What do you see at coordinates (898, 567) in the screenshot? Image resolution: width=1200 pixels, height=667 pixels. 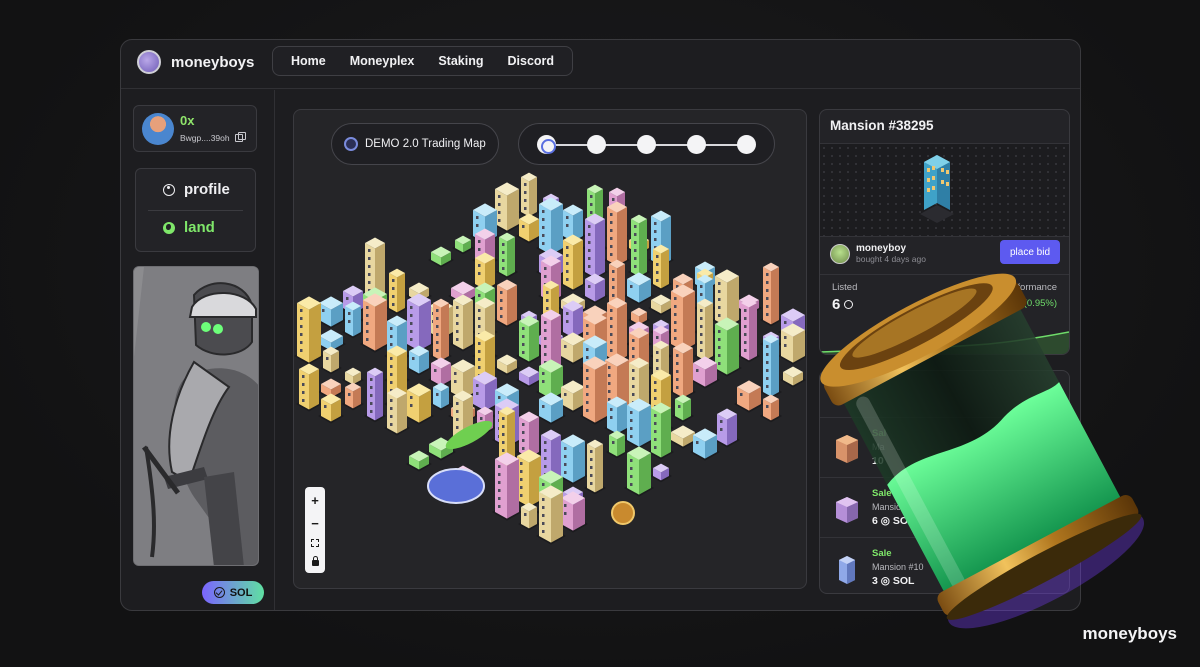 I see `sale-item-name: Mansion #10` at bounding box center [898, 567].